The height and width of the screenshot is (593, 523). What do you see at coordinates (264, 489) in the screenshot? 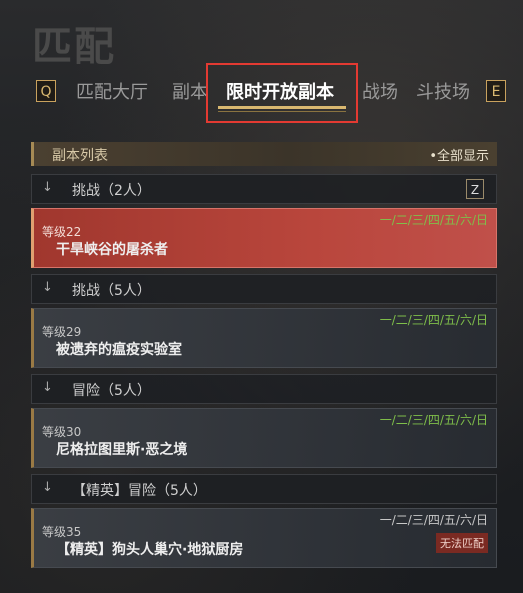
I see `group-elite-adventure-5: ↓ 【精英】冒险（5人）` at bounding box center [264, 489].